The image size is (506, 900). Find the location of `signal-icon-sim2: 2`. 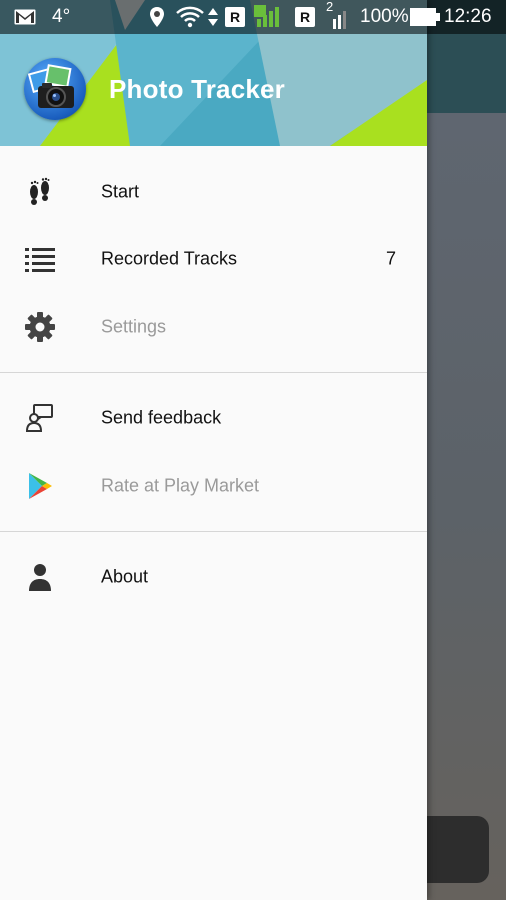

signal-icon-sim2: 2 is located at coordinates (337, 17).